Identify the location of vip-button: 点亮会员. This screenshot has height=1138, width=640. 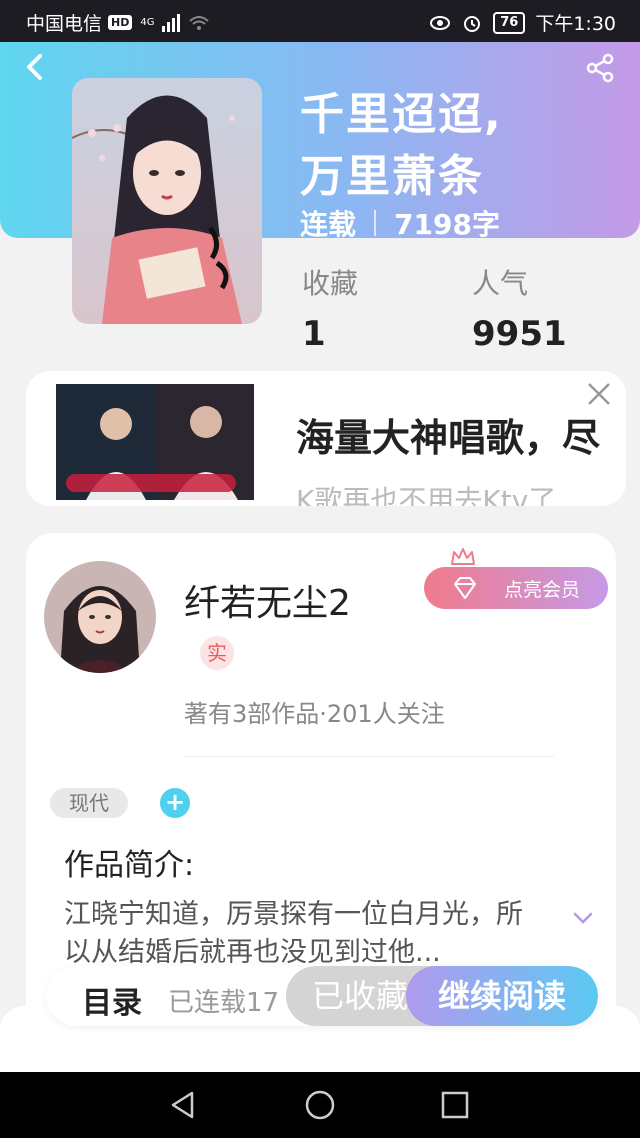
(516, 588).